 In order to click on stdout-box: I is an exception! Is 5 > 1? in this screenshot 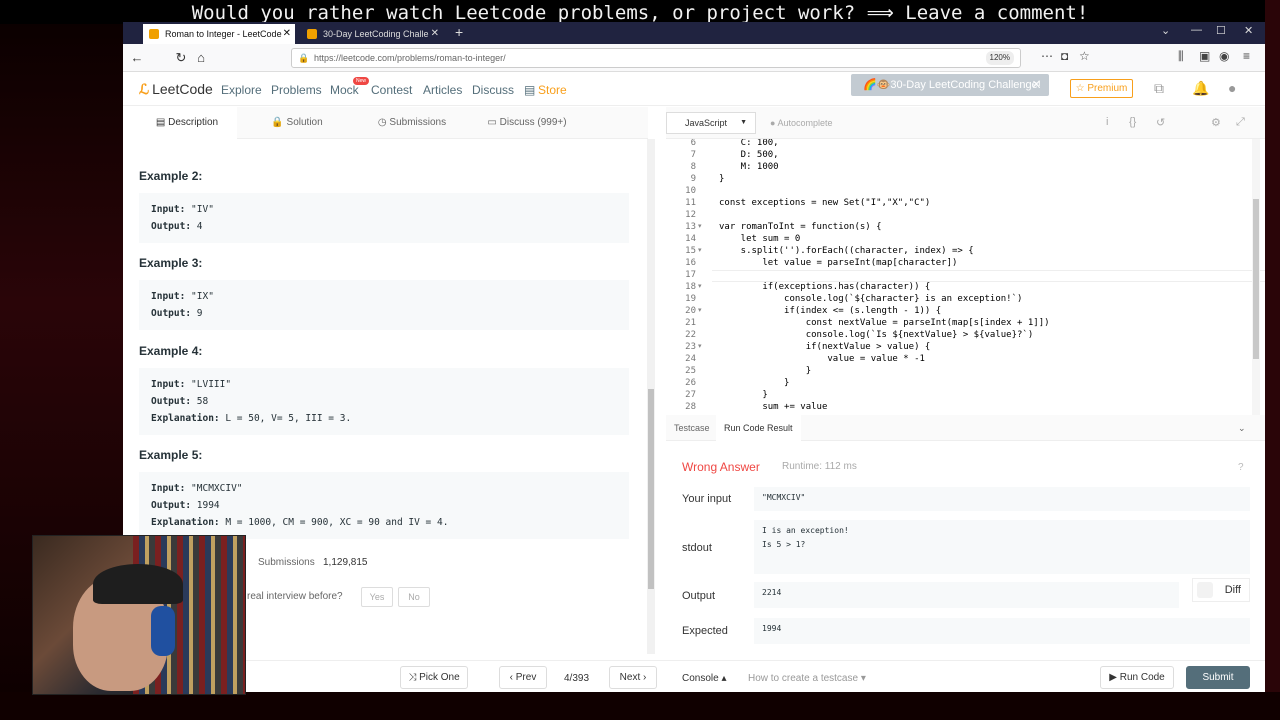, I will do `click(1002, 547)`.